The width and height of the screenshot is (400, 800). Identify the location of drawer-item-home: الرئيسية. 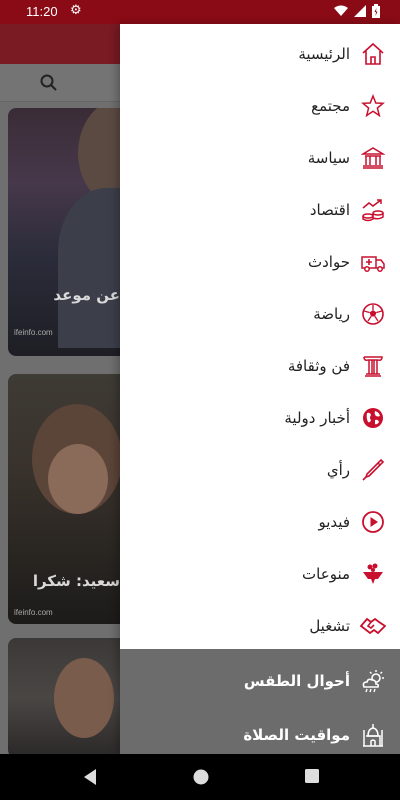
(260, 54).